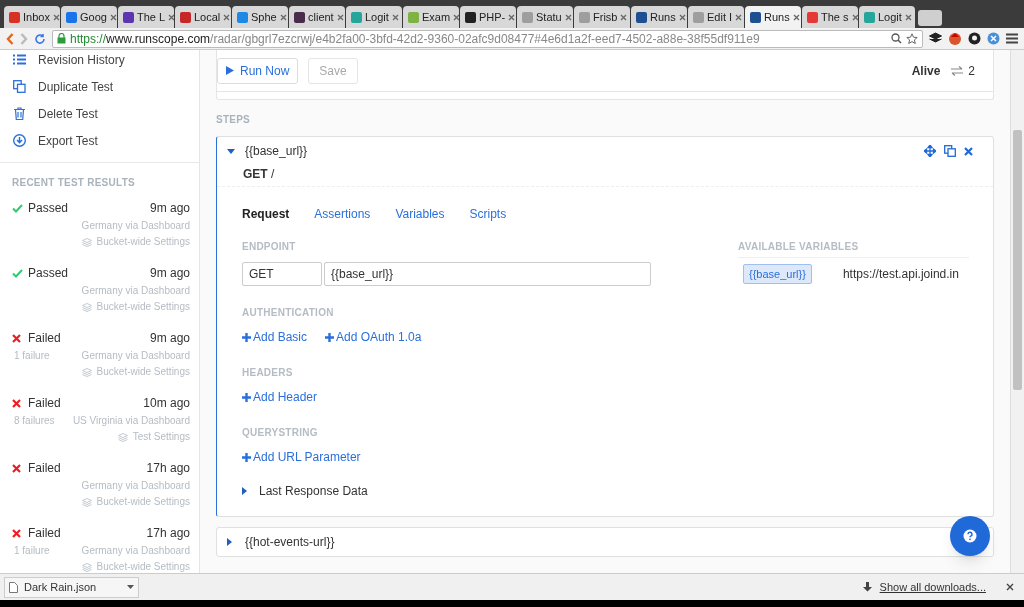 This screenshot has height=607, width=1024. Describe the element at coordinates (487, 38) in the screenshot. I see `address-field: https://www.runscope.com/radar/gbgrl7ezcrwj/e4b2fa00-3bfd-42d2-9360-02afc9d08477#4e6d1a2f-eed7-4502-a88e-38f55df911e9` at that location.